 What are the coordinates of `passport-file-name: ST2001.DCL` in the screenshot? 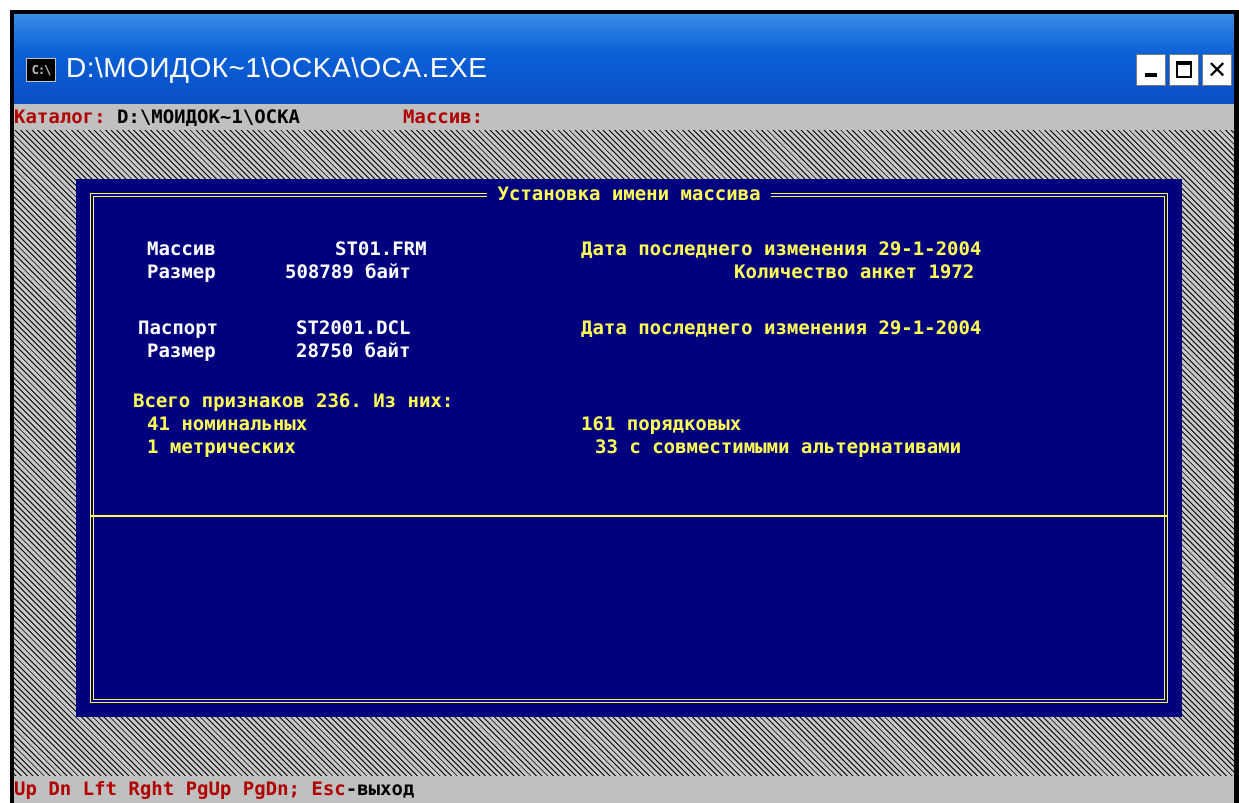 It's located at (353, 328).